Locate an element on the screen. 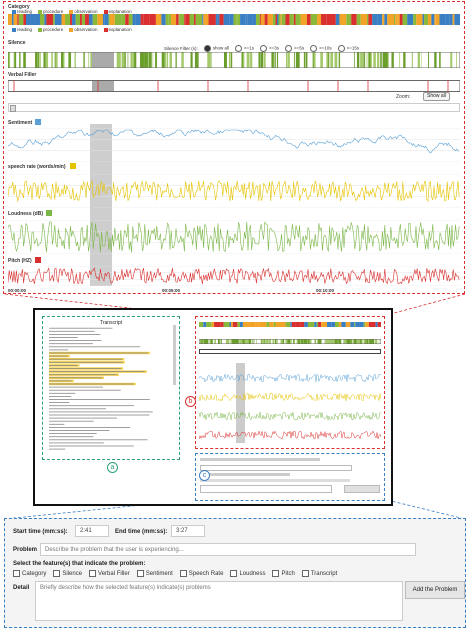 The width and height of the screenshot is (474, 643). filter-option-5s: >=5s is located at coordinates (294, 48).